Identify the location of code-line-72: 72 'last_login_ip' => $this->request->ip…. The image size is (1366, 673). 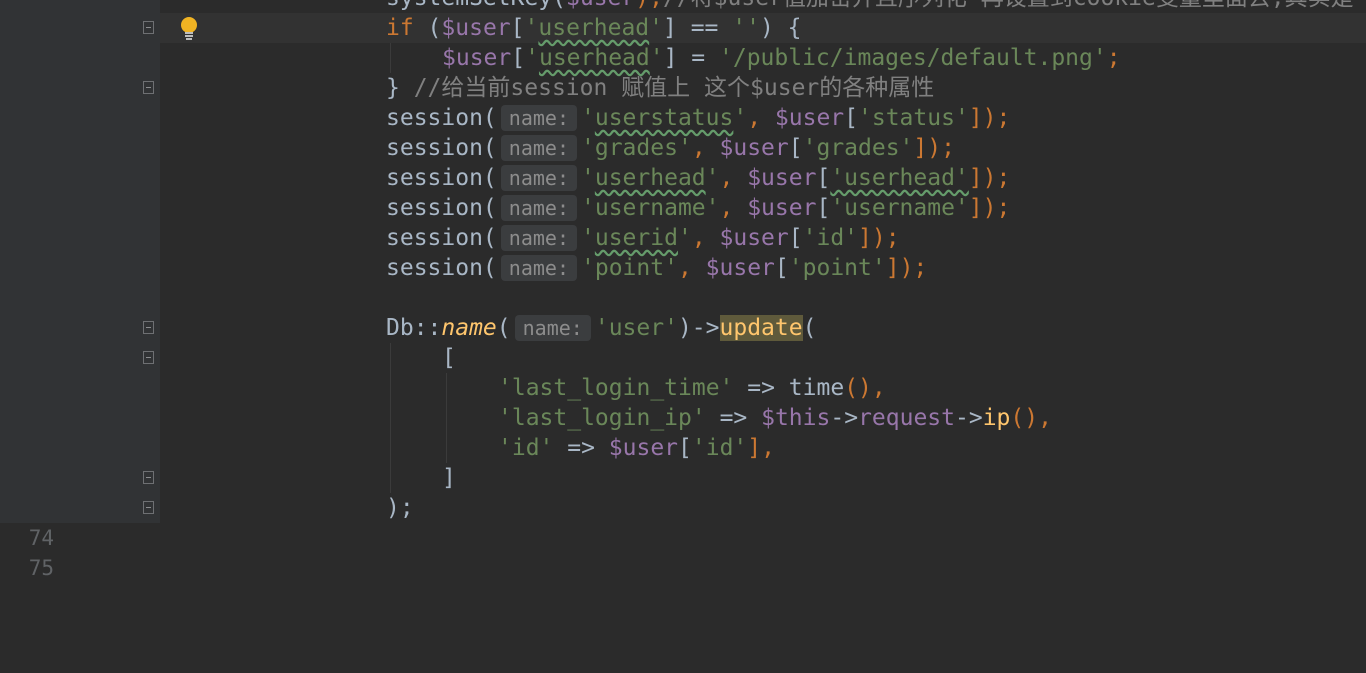
(683, 446).